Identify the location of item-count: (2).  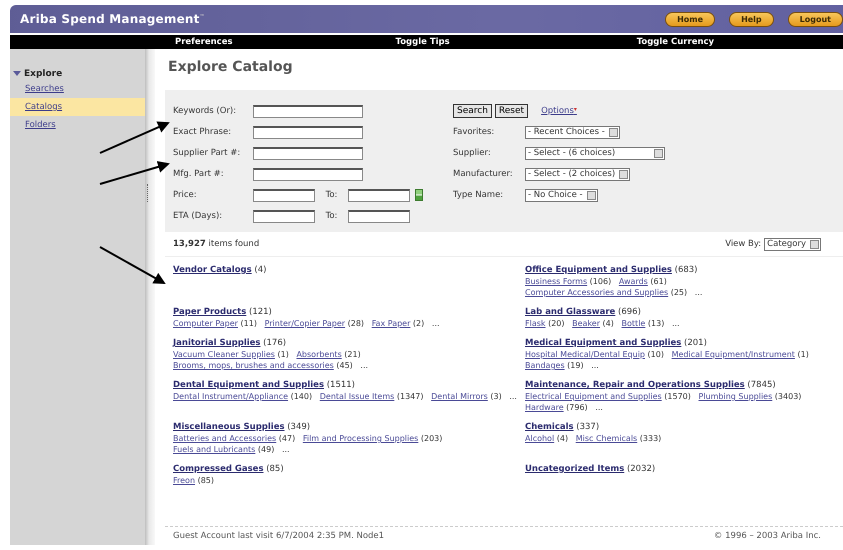
(418, 323).